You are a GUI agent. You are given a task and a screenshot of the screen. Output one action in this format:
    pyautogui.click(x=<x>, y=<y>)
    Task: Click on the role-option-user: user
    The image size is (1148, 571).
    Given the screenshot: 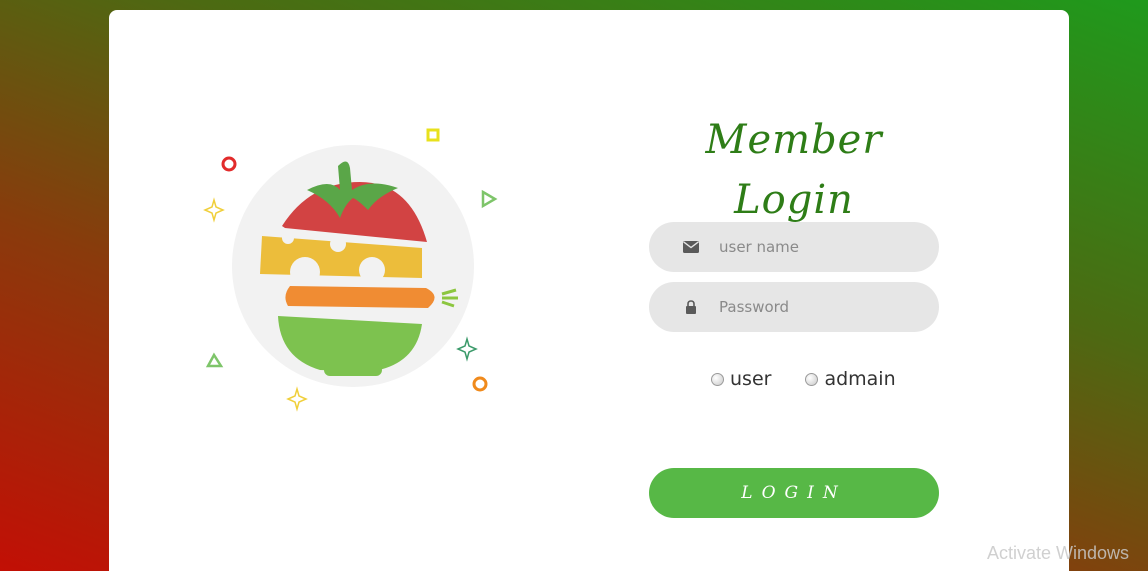 What is the action you would take?
    pyautogui.click(x=741, y=379)
    